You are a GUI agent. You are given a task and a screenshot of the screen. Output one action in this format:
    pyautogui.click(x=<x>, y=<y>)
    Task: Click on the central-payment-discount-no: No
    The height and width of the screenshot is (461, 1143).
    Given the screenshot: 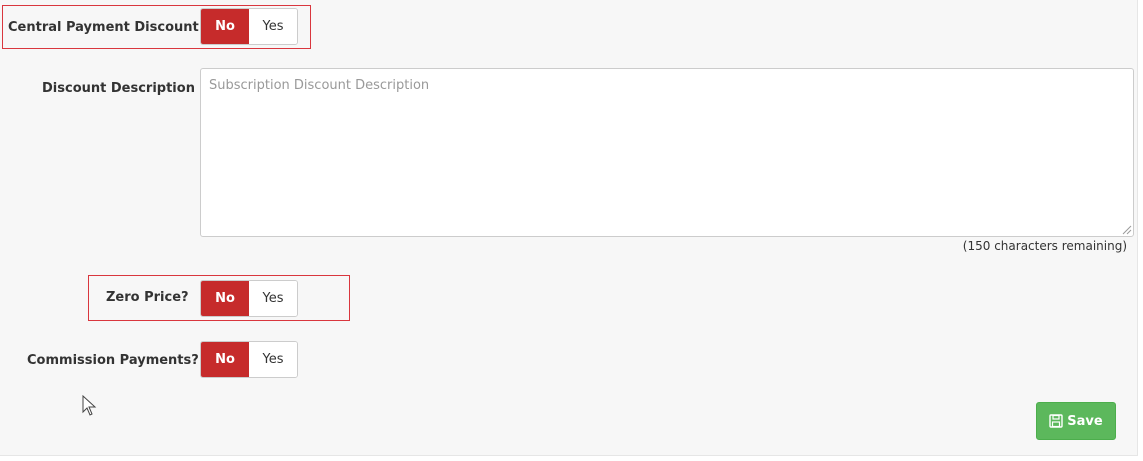 What is the action you would take?
    pyautogui.click(x=225, y=26)
    